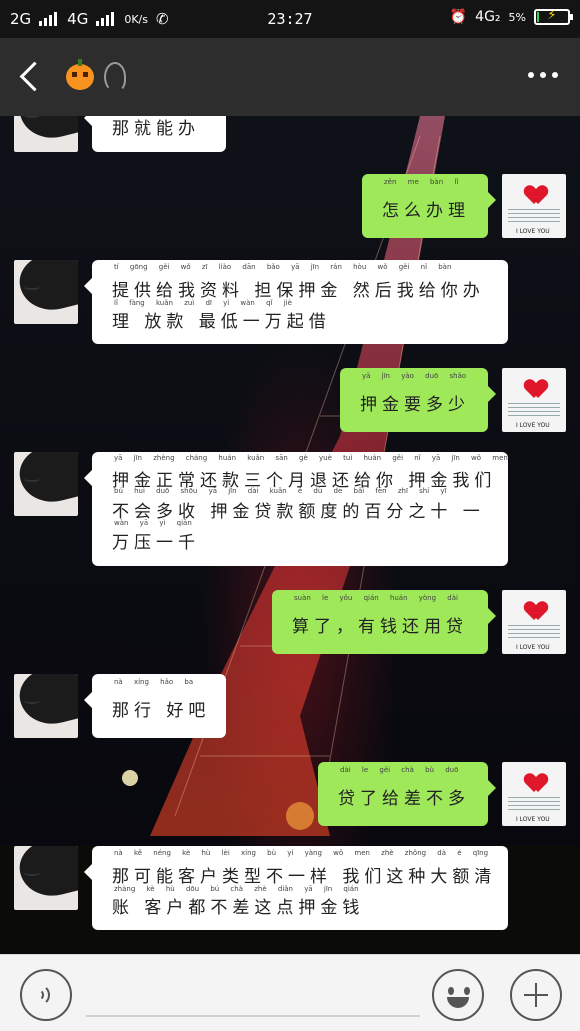 This screenshot has width=580, height=1031. Describe the element at coordinates (290, 19) in the screenshot. I see `status-bar: 2G 4G 0K/s ✆ 23:27 ⏰ 4G₂ 5% ⚡` at that location.